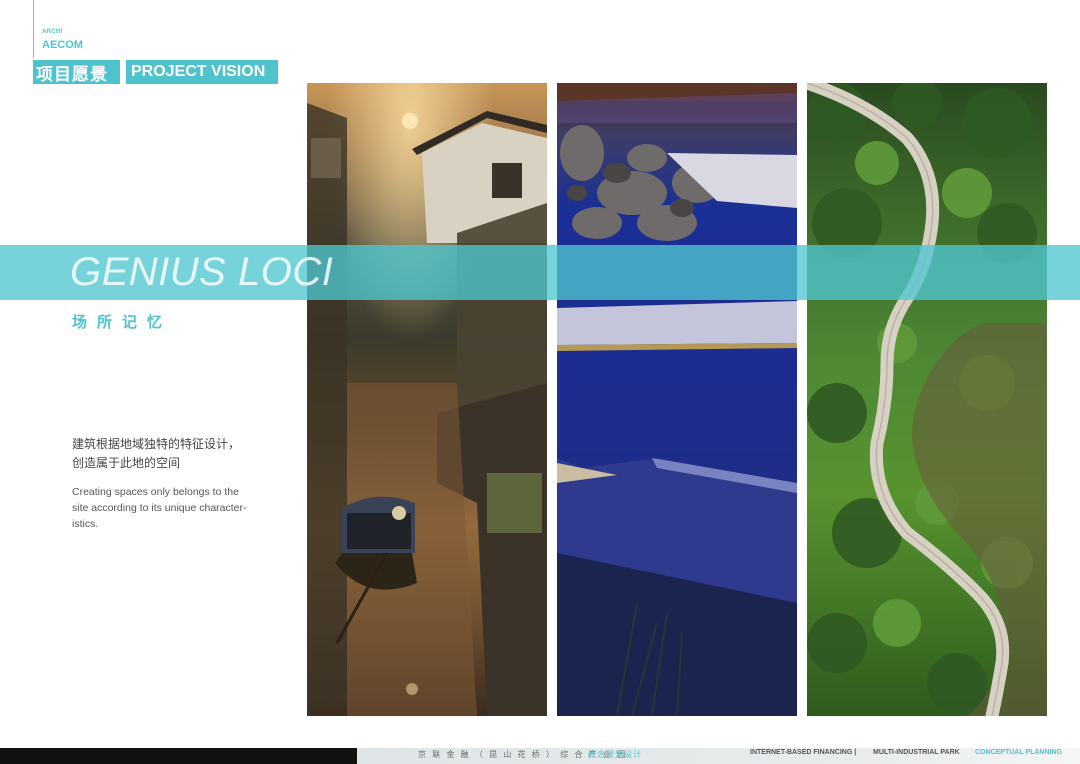  I want to click on section-tag-cn: 项目愿景, so click(76, 72).